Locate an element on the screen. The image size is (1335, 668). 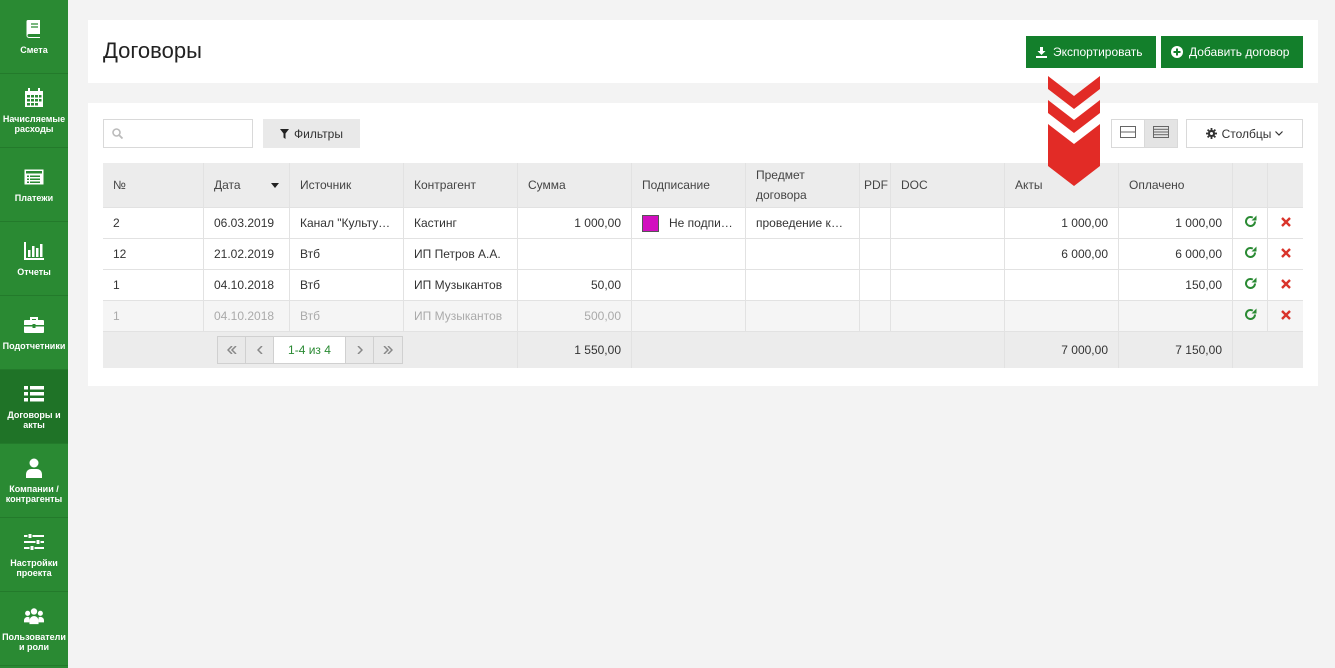
sidebar-item-accountable-persons: Подотчетники is located at coordinates (34, 333).